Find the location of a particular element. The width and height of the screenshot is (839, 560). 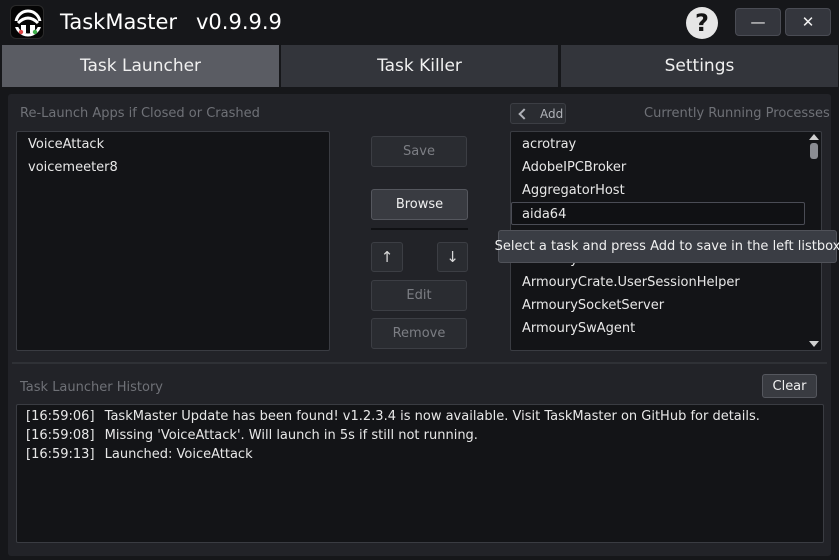

scroll-thumb is located at coordinates (814, 151).